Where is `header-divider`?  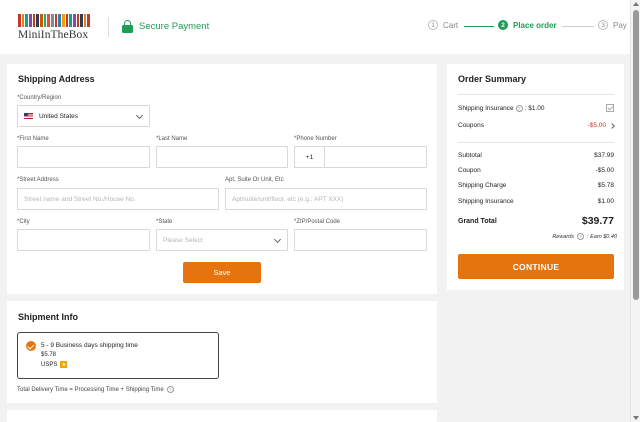 header-divider is located at coordinates (108, 27).